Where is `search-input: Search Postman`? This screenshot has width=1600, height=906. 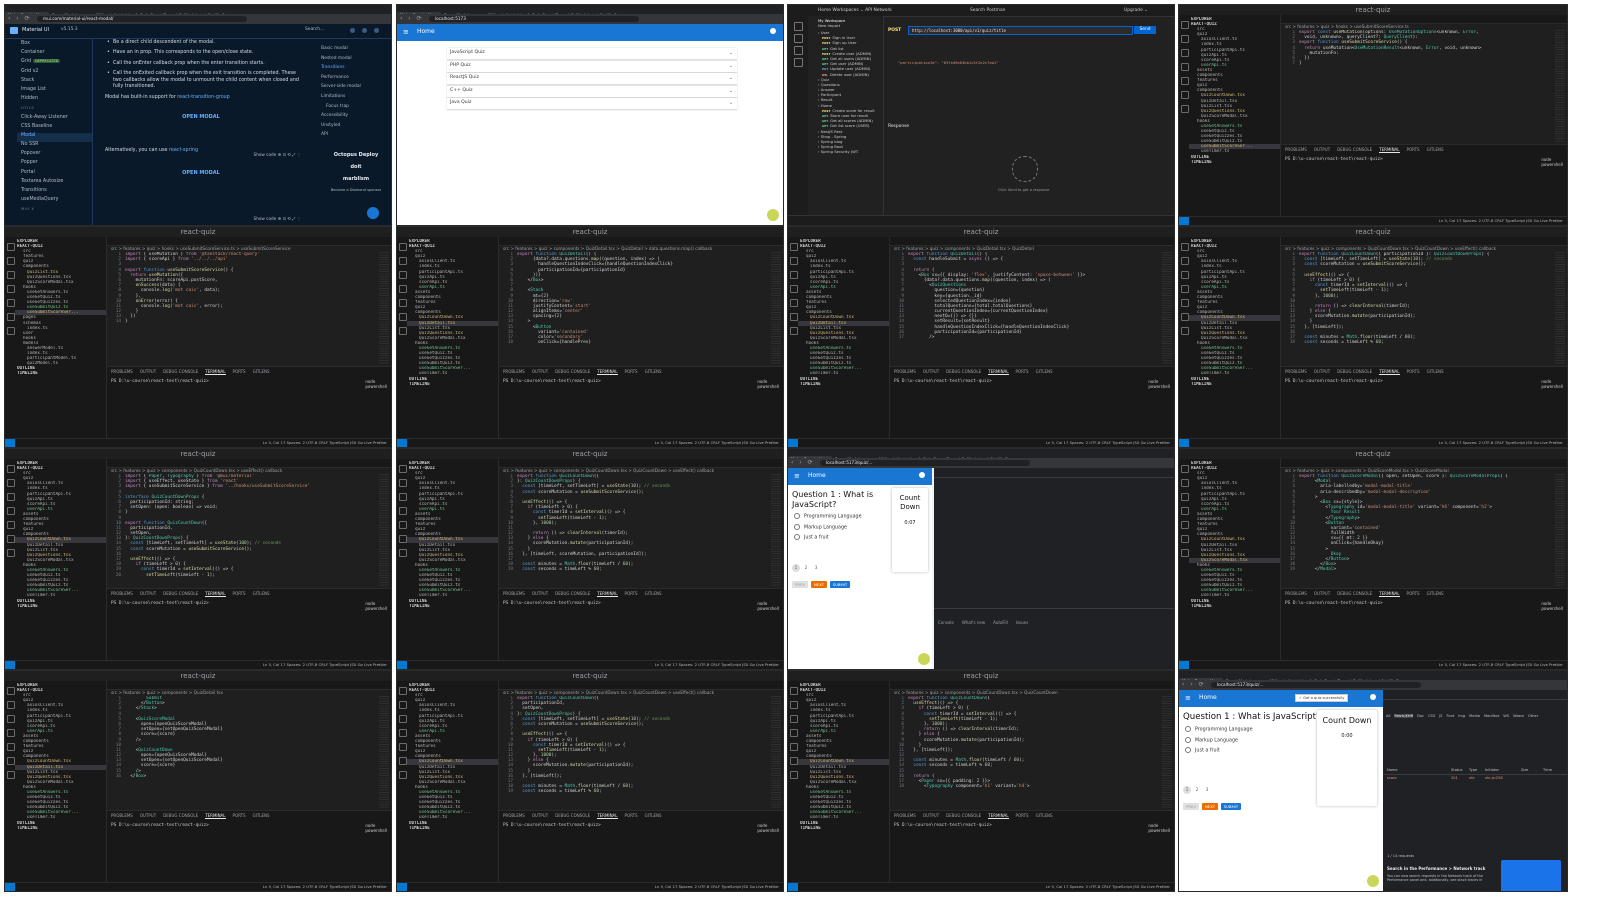 search-input: Search Postman is located at coordinates (987, 10).